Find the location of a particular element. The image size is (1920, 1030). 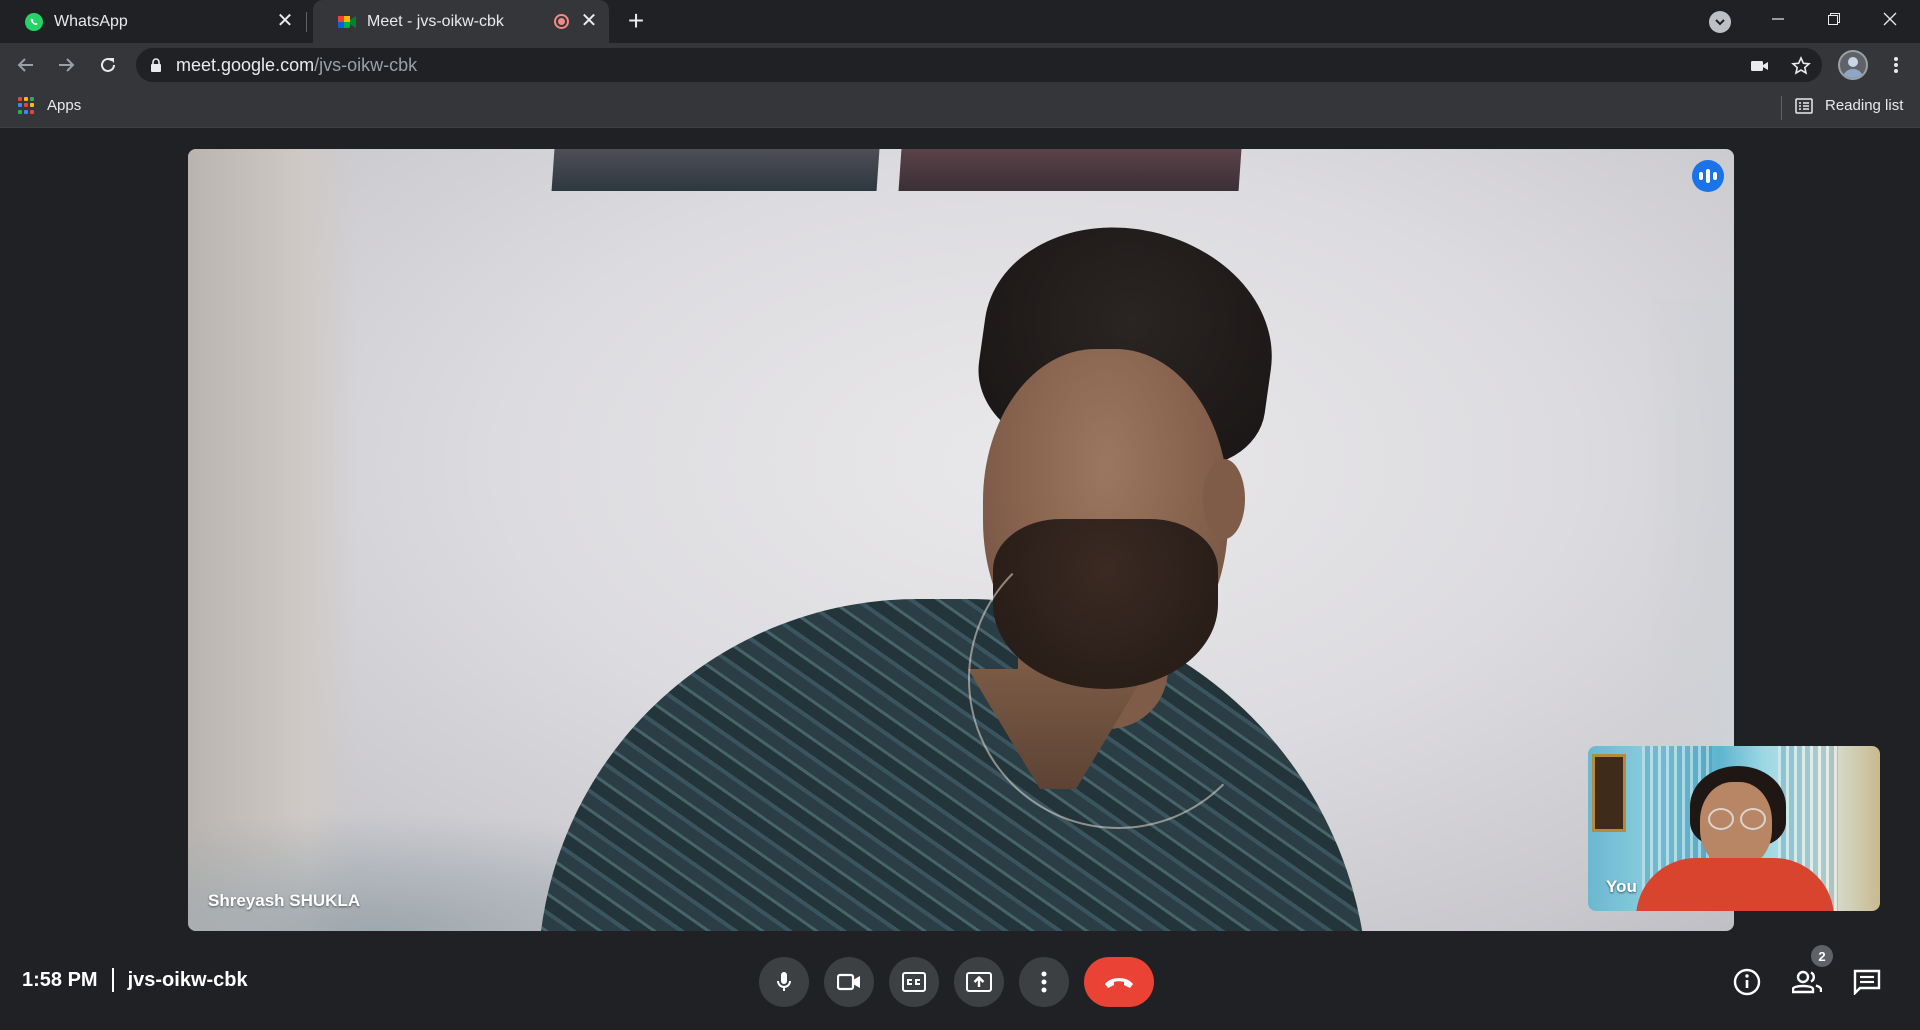

address-bar: meet.google.com/jvs-oikw-cbk is located at coordinates (979, 65).